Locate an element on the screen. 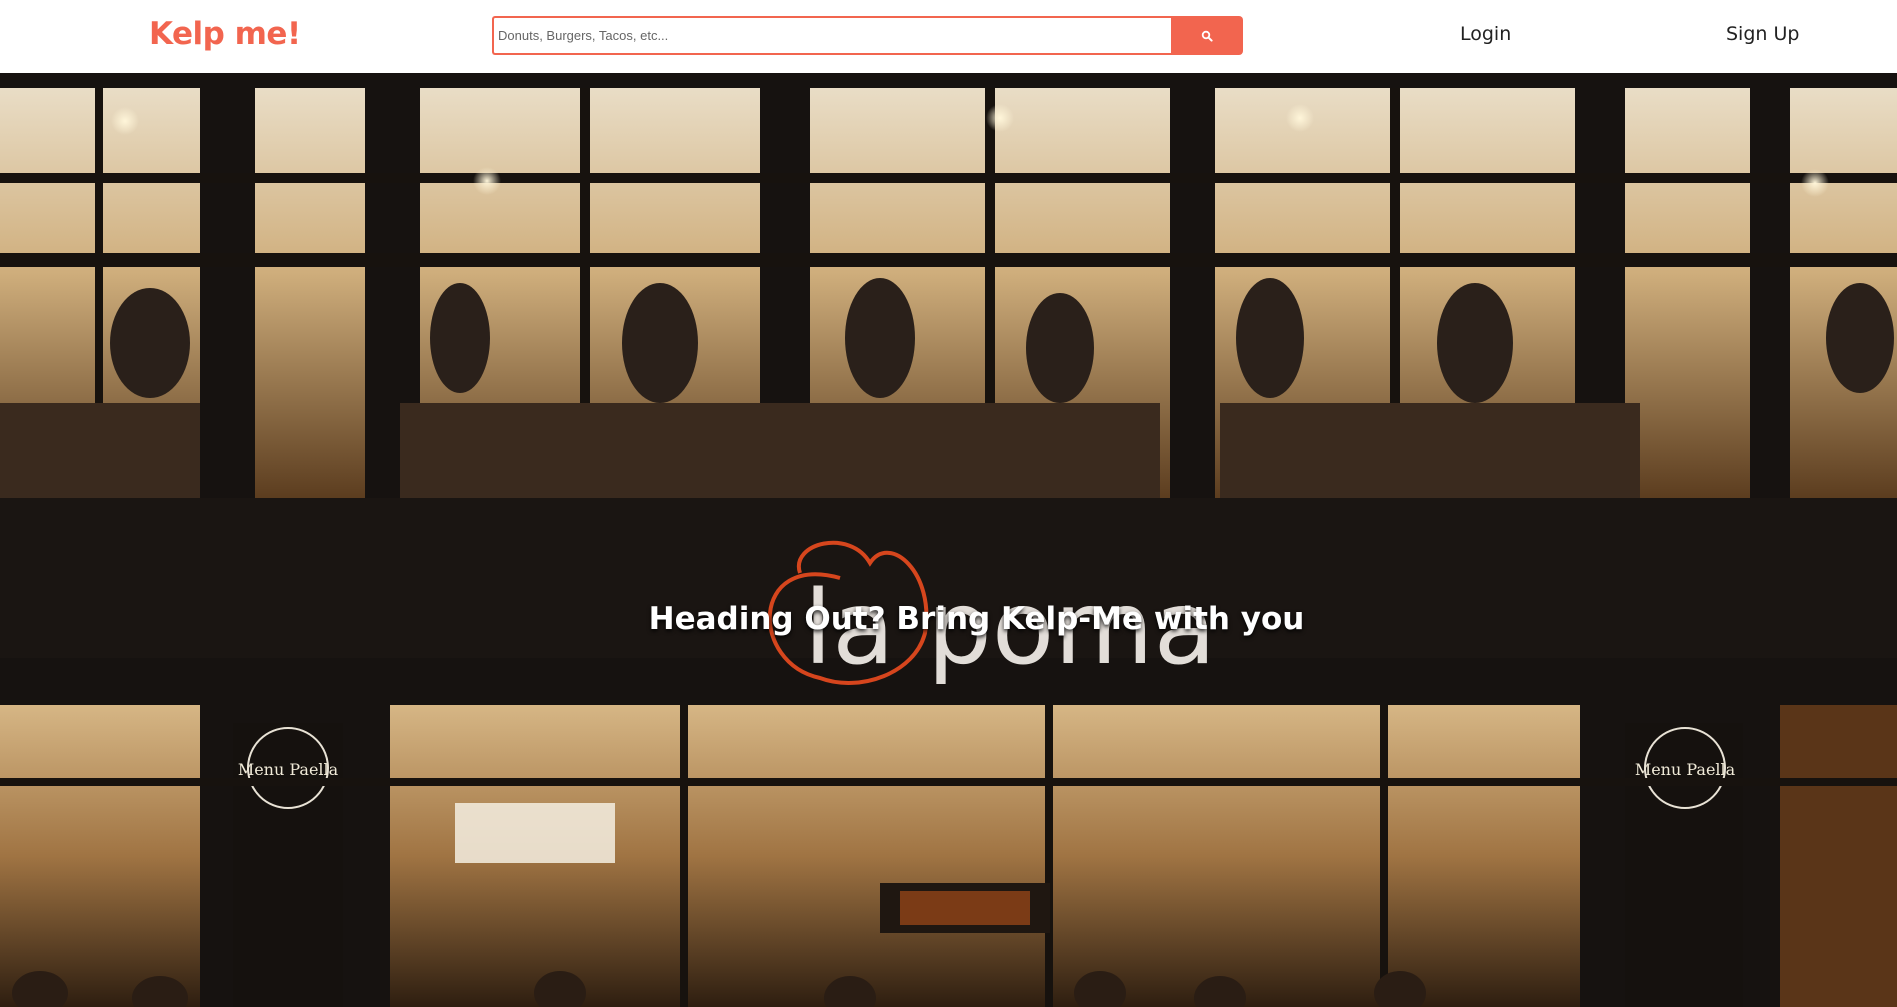  top-navbar: Kelp me! Login Sign Up is located at coordinates (948, 36).